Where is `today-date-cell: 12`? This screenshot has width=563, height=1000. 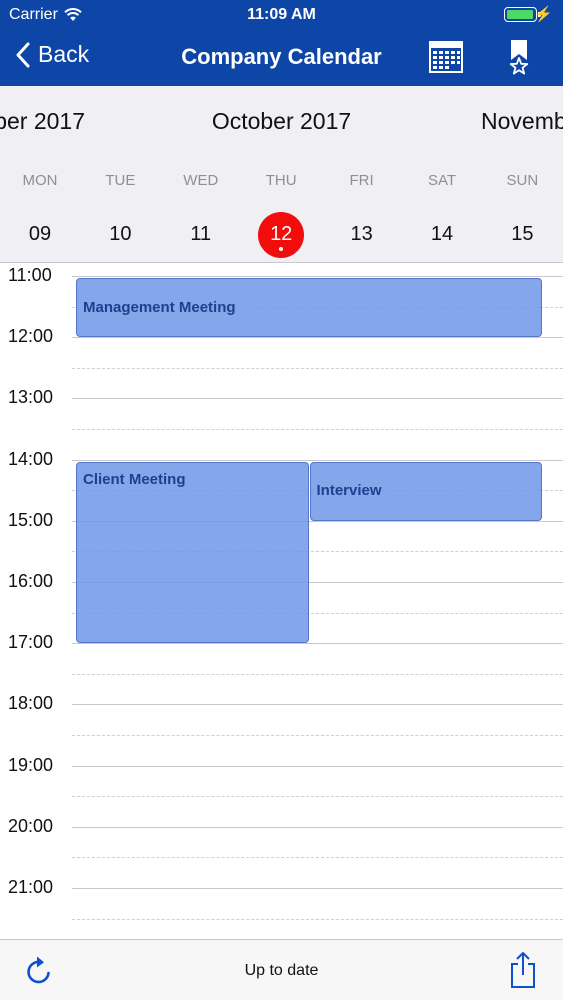 today-date-cell: 12 is located at coordinates (281, 235).